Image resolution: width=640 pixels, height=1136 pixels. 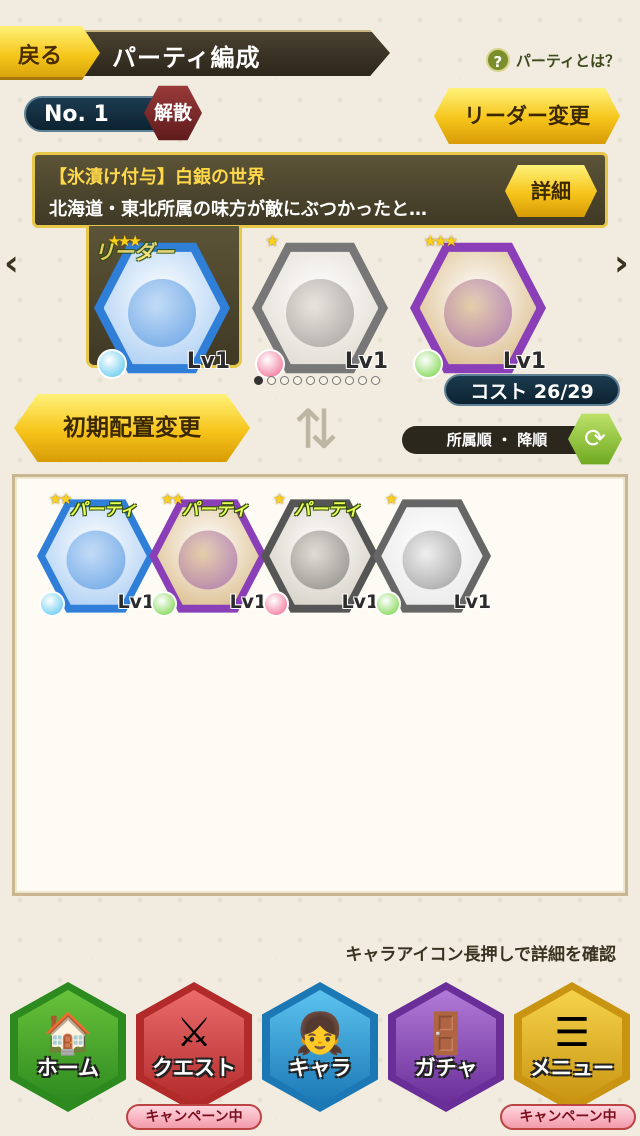 What do you see at coordinates (497, 440) in the screenshot?
I see `sort-order-label: 所属順 ・ 降順` at bounding box center [497, 440].